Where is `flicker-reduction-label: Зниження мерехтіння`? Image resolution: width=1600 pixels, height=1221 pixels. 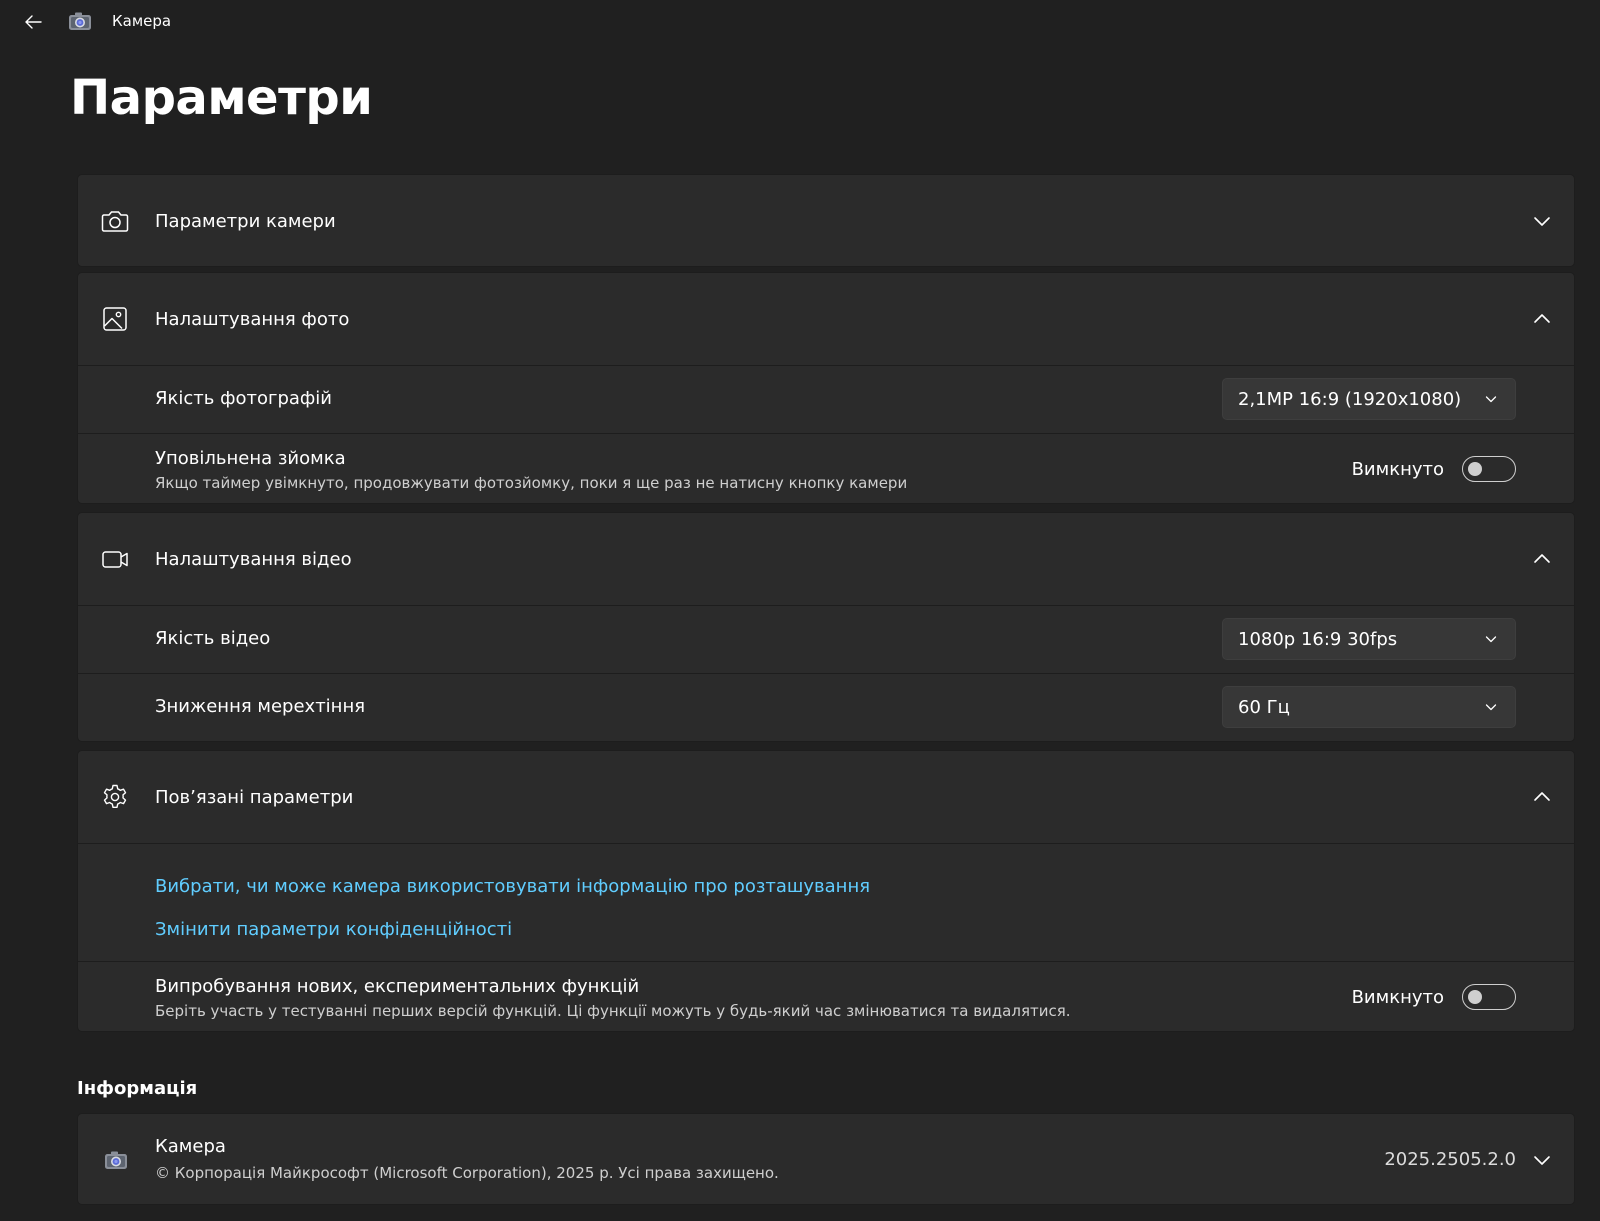 flicker-reduction-label: Зниження мерехтіння is located at coordinates (260, 706).